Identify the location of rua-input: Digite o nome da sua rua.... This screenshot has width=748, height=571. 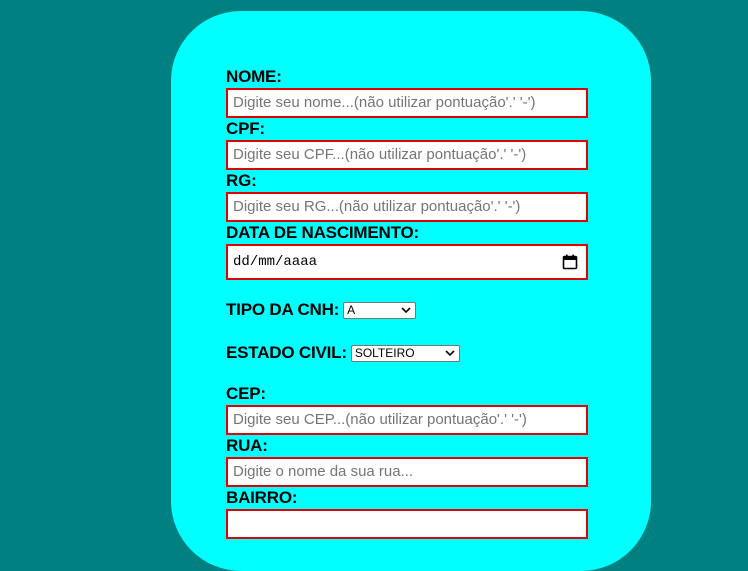
(407, 472).